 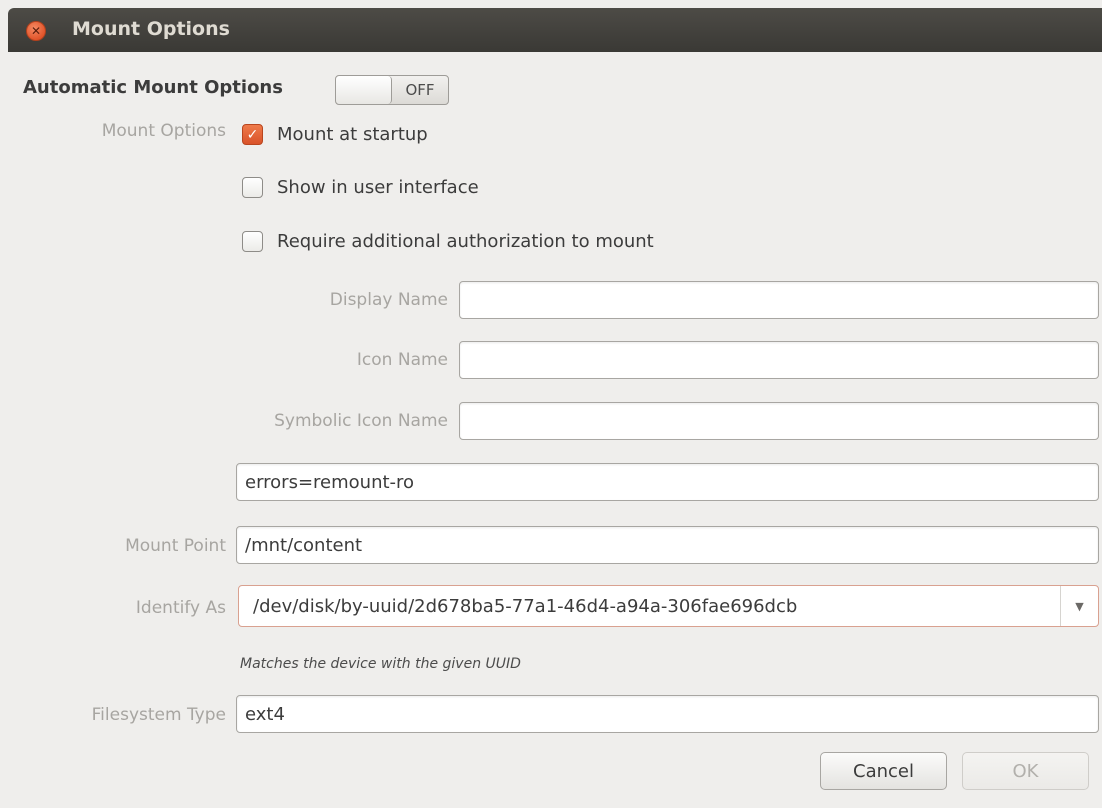 I want to click on mount-point-label: Mount Point, so click(x=175, y=546).